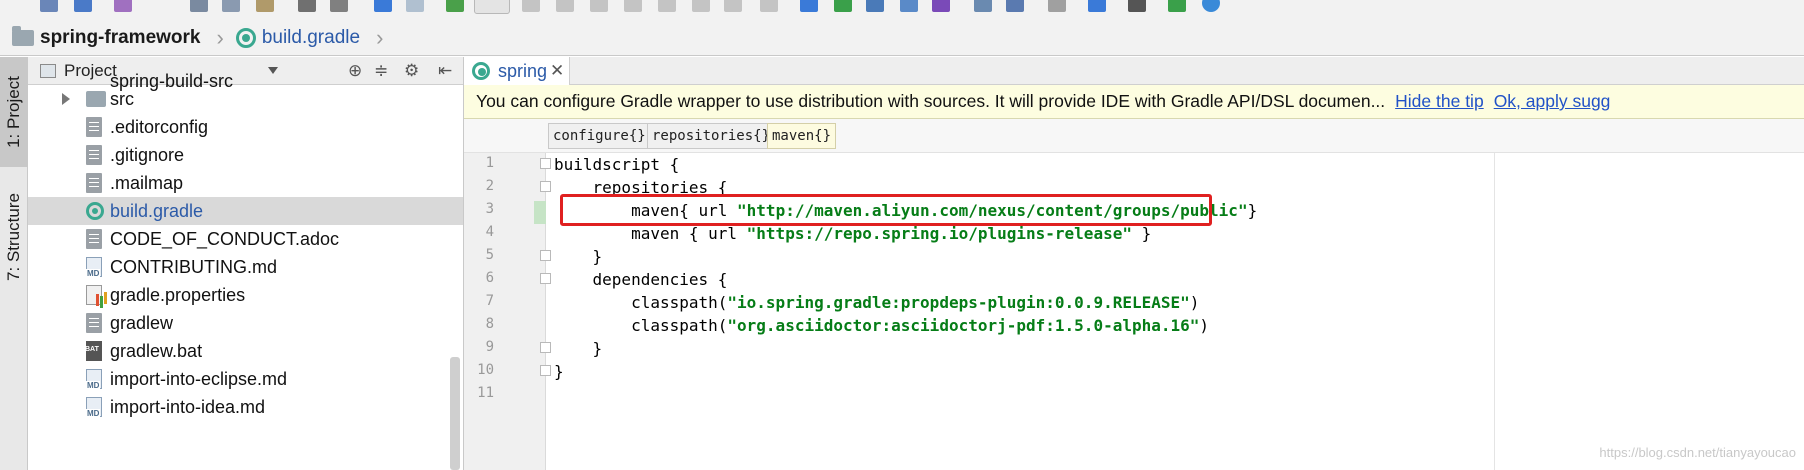  What do you see at coordinates (199, 6) in the screenshot?
I see `cut-icon` at bounding box center [199, 6].